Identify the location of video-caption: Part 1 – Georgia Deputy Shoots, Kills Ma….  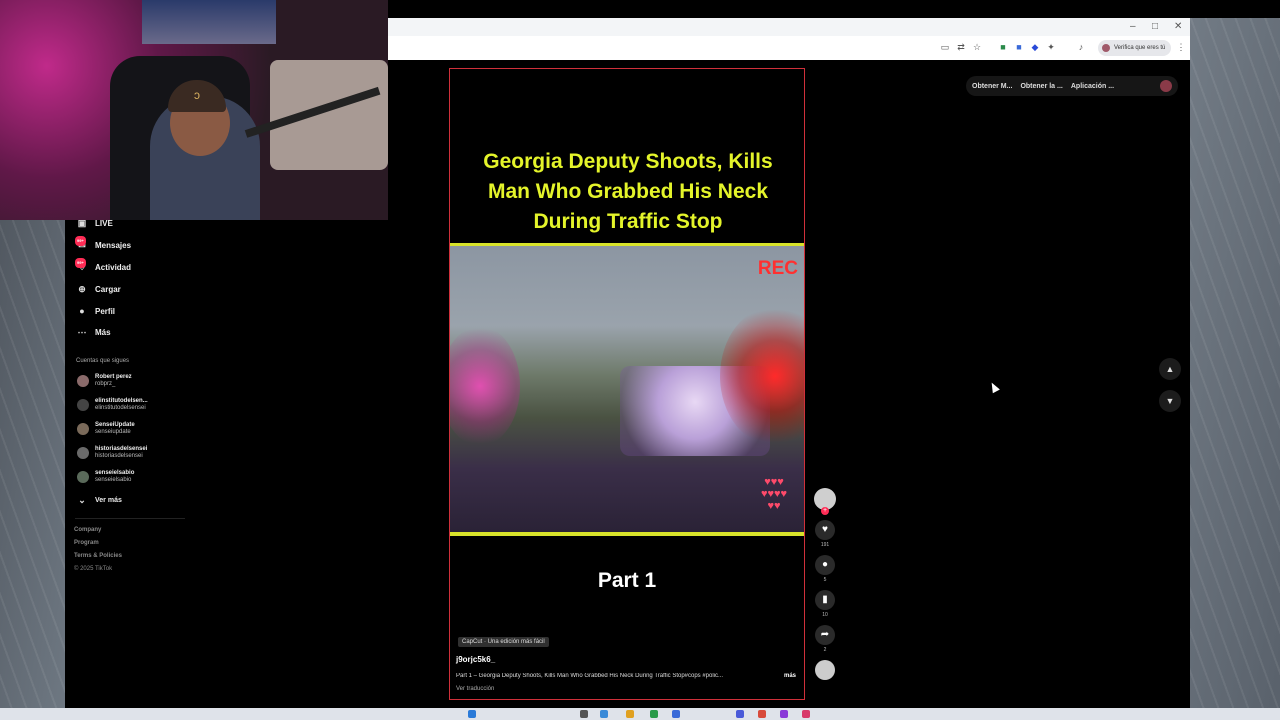
(590, 676).